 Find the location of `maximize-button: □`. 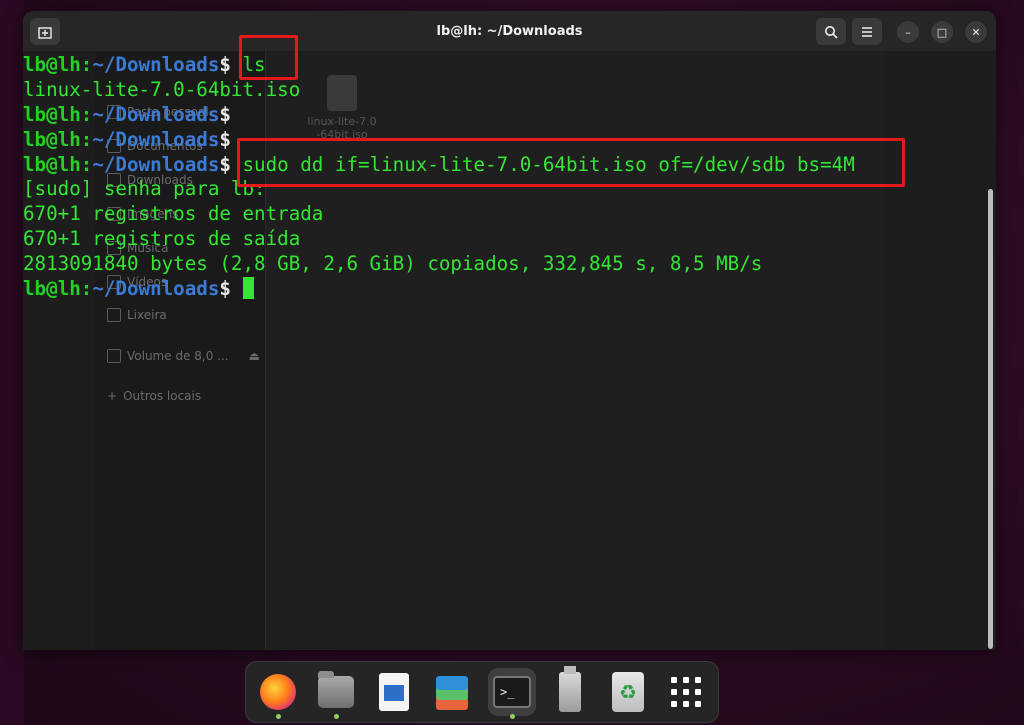

maximize-button: □ is located at coordinates (942, 32).